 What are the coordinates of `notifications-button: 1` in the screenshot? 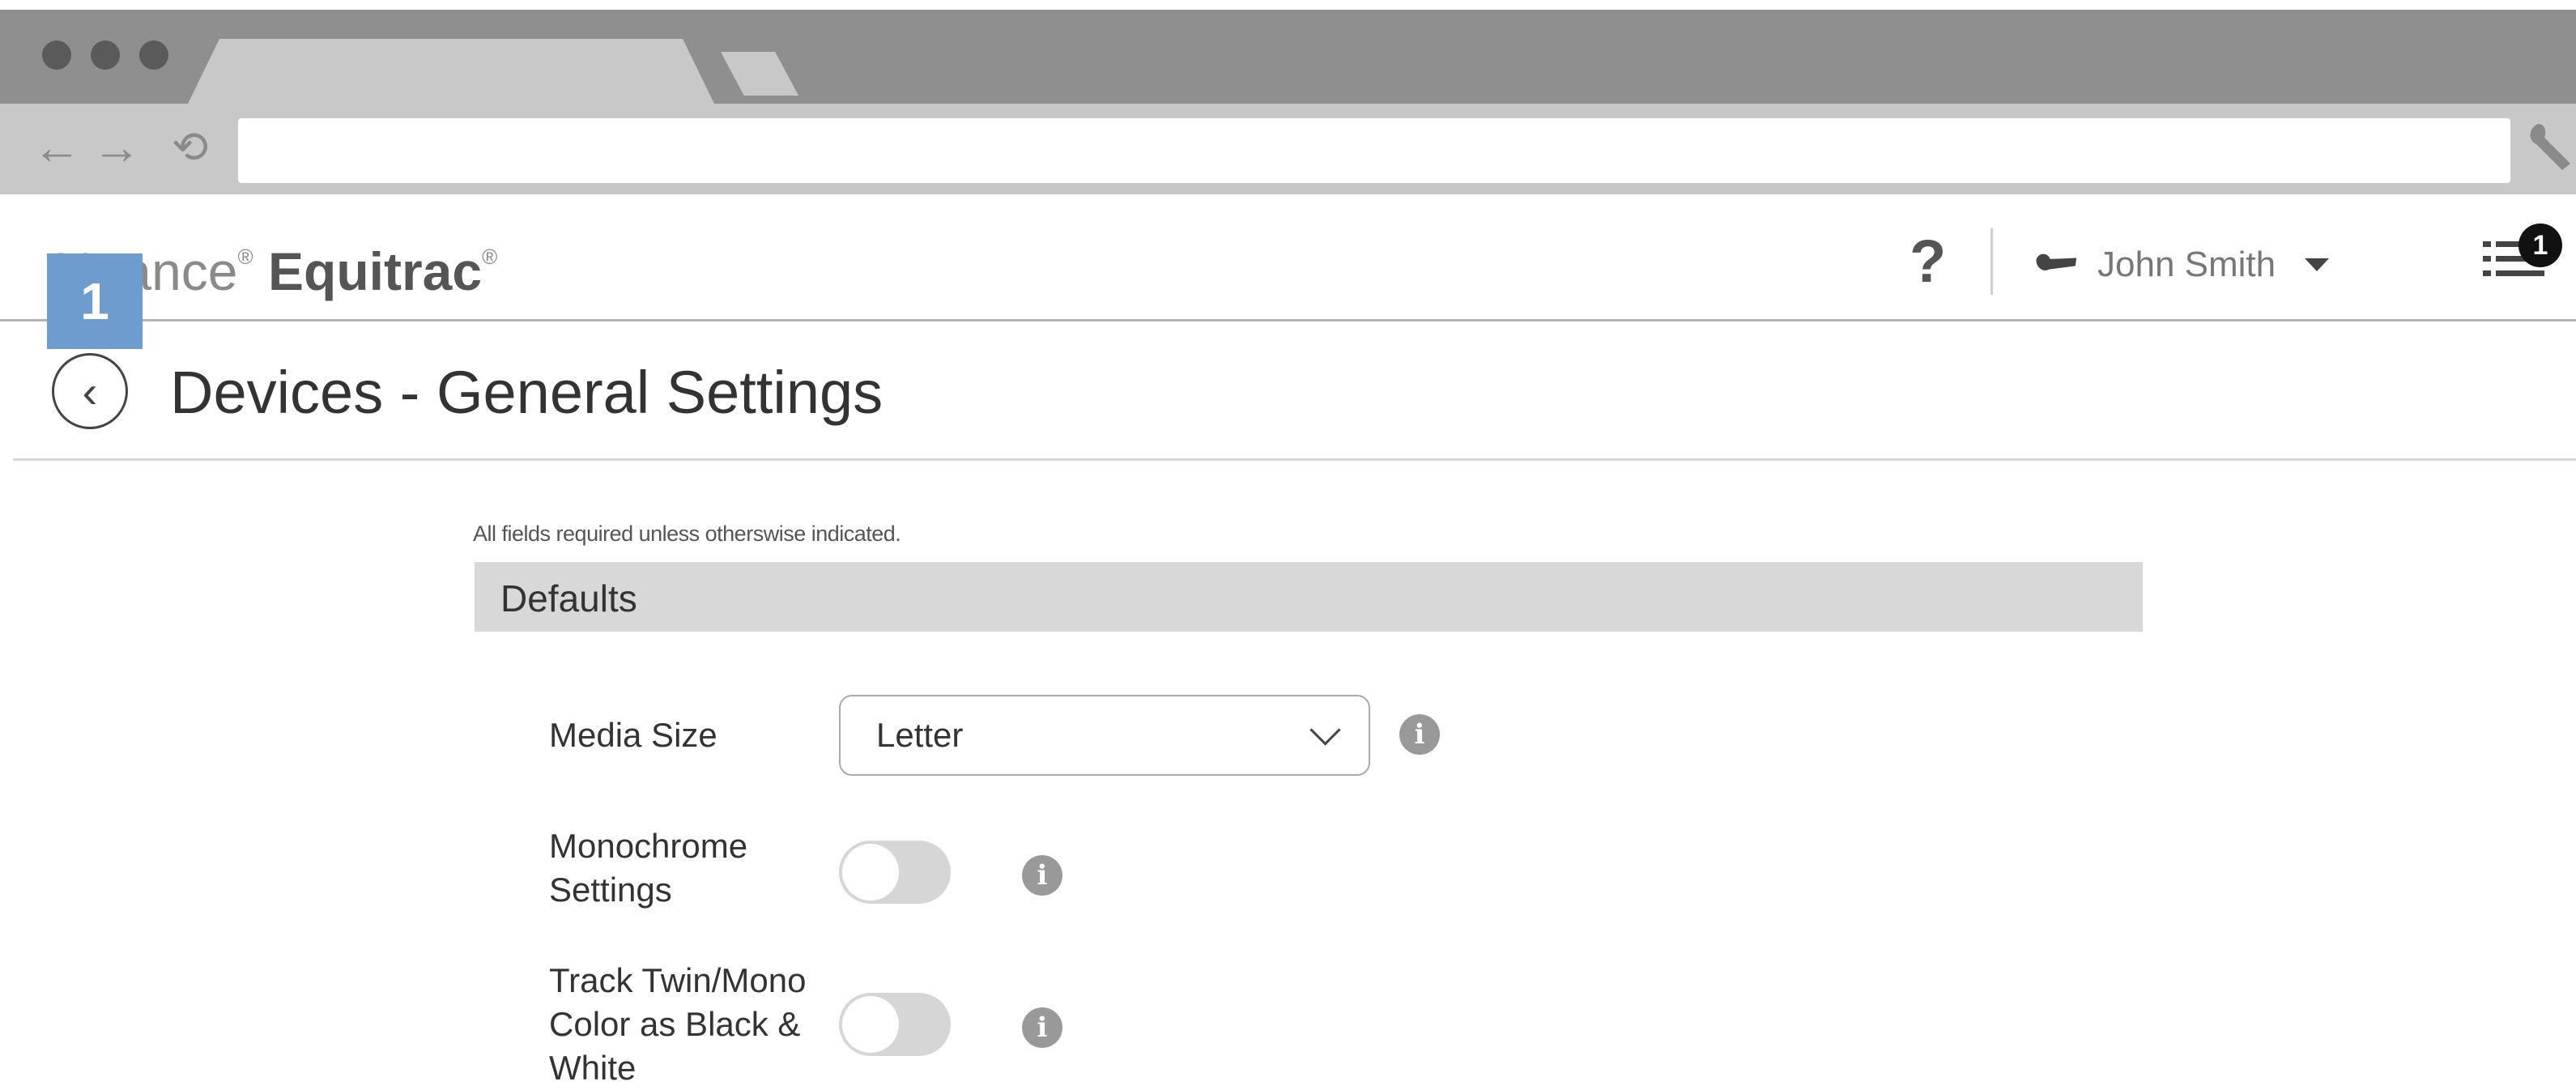 It's located at (2522, 255).